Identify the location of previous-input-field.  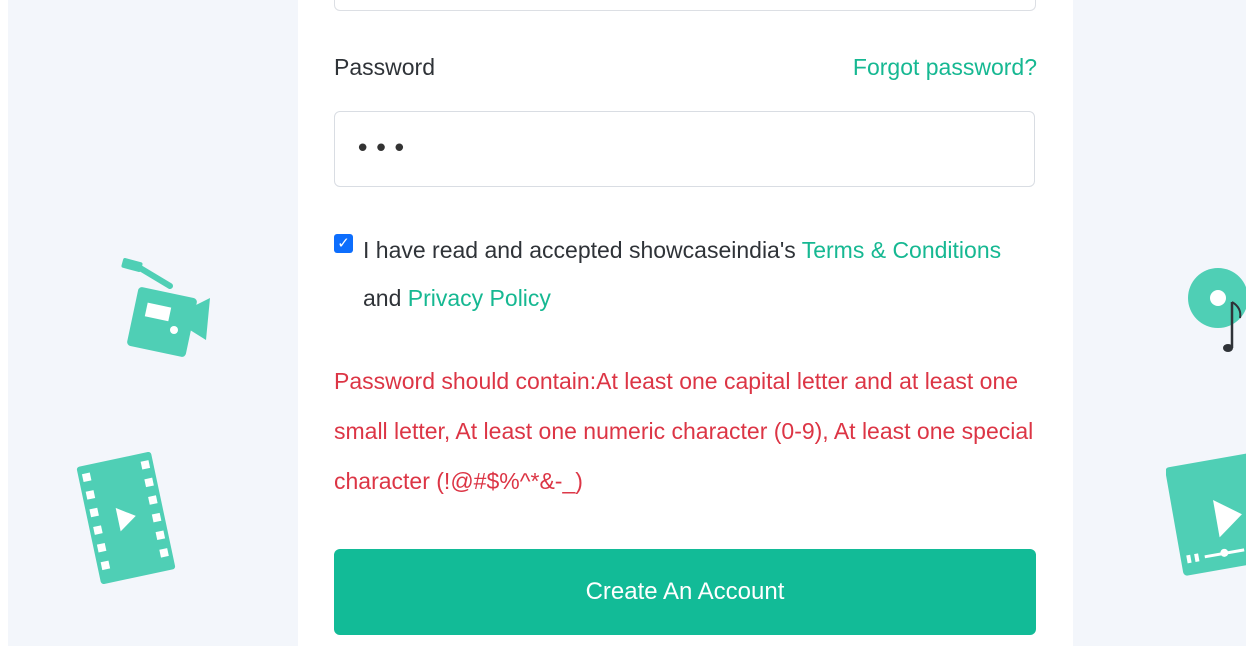
(685, 5).